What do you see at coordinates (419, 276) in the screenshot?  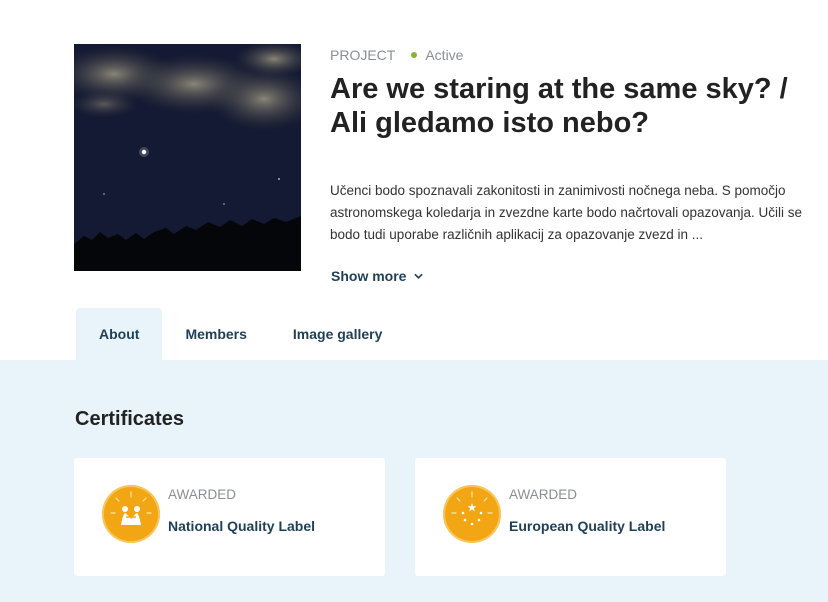 I see `chevron-down-icon` at bounding box center [419, 276].